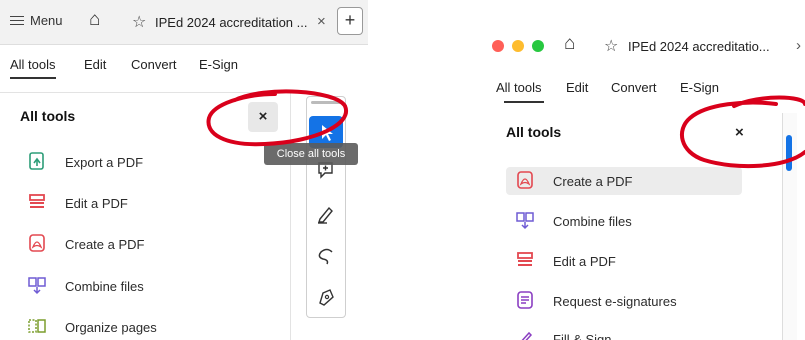 This screenshot has height=340, width=805. I want to click on close-tooltip: Close all tools, so click(311, 154).